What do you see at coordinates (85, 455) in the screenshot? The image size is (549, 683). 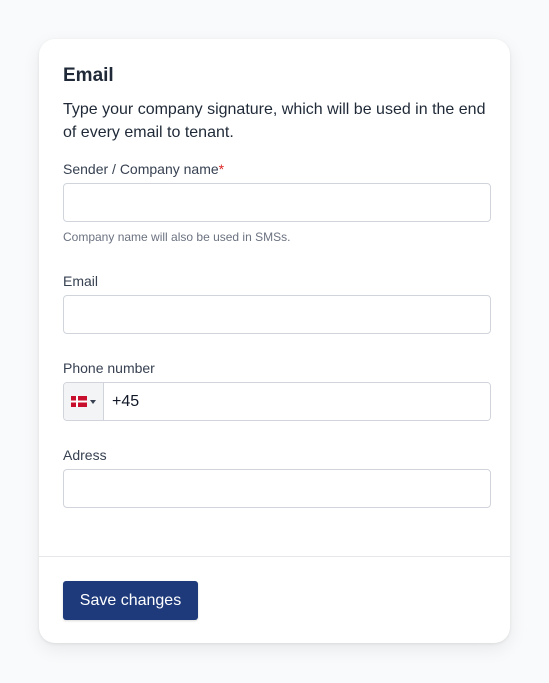 I see `address-label: Adress` at bounding box center [85, 455].